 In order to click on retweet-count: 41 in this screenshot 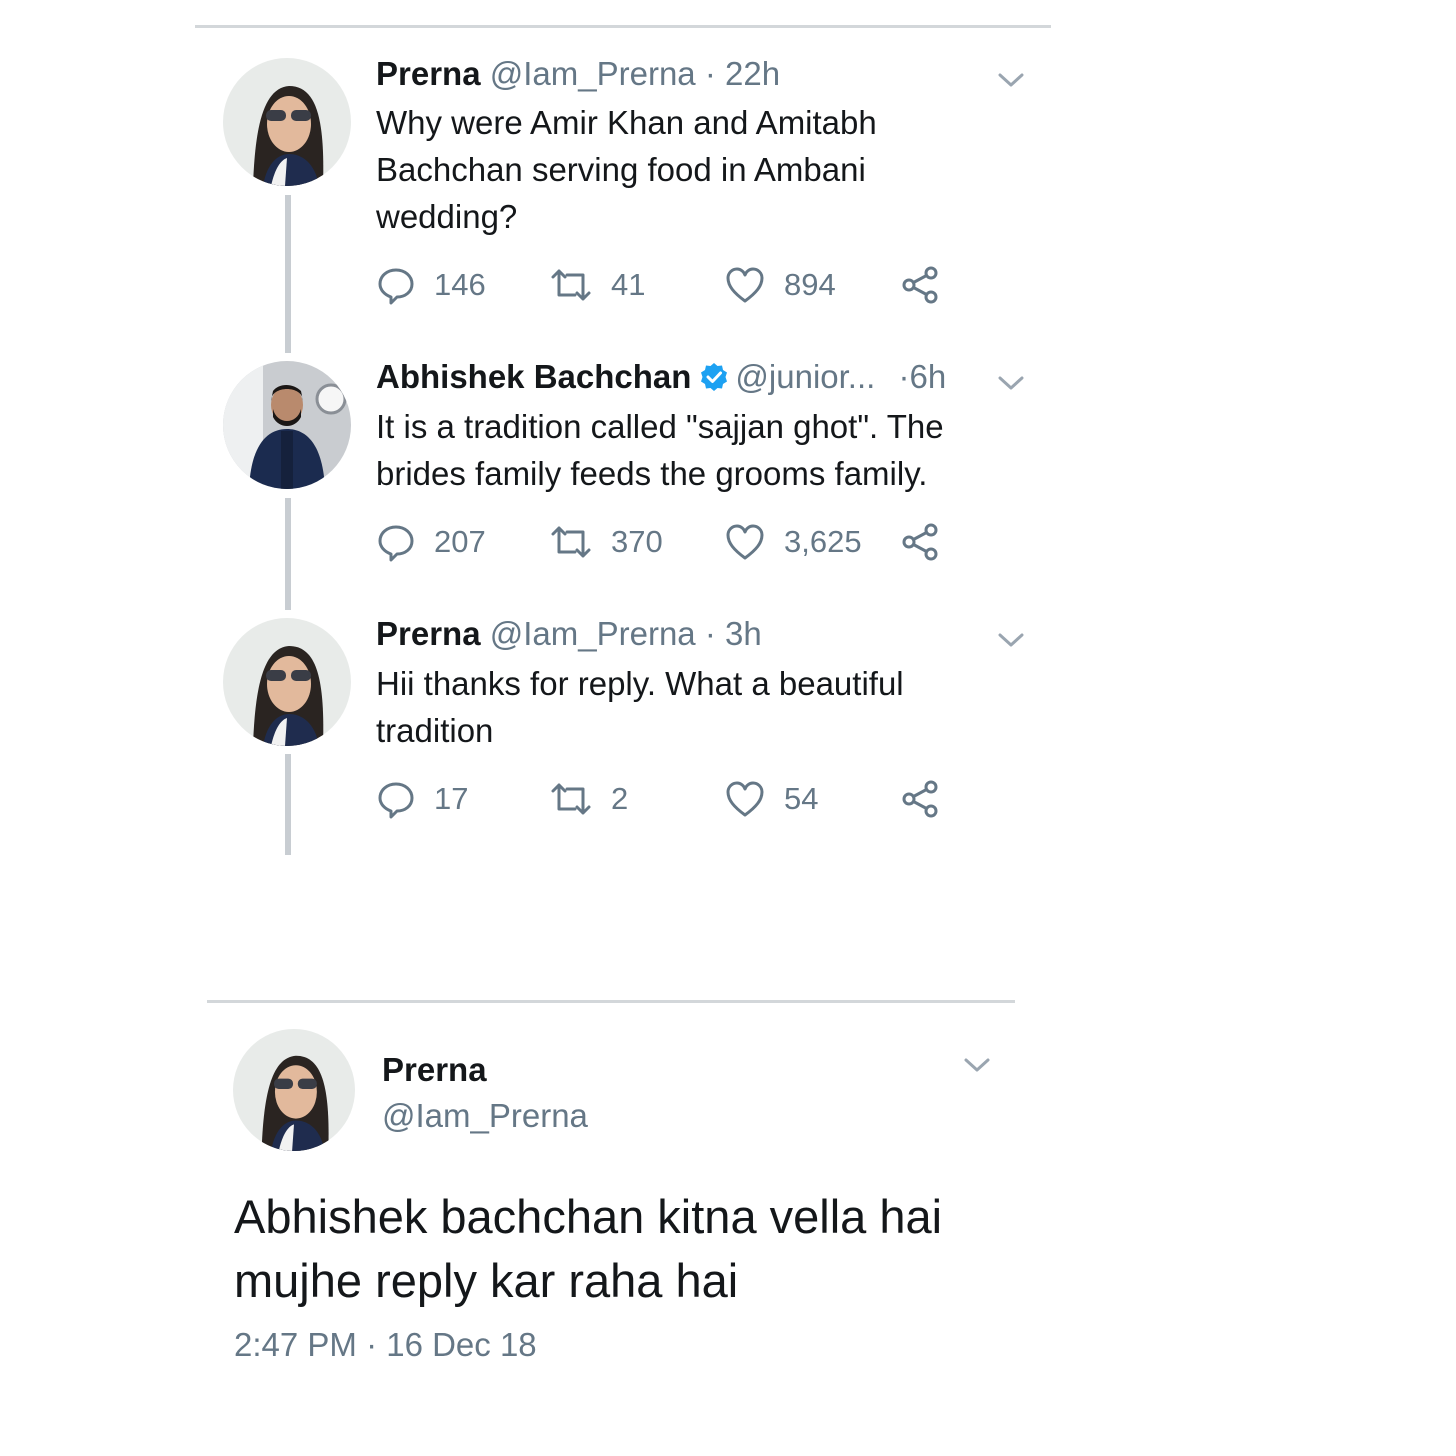, I will do `click(628, 284)`.